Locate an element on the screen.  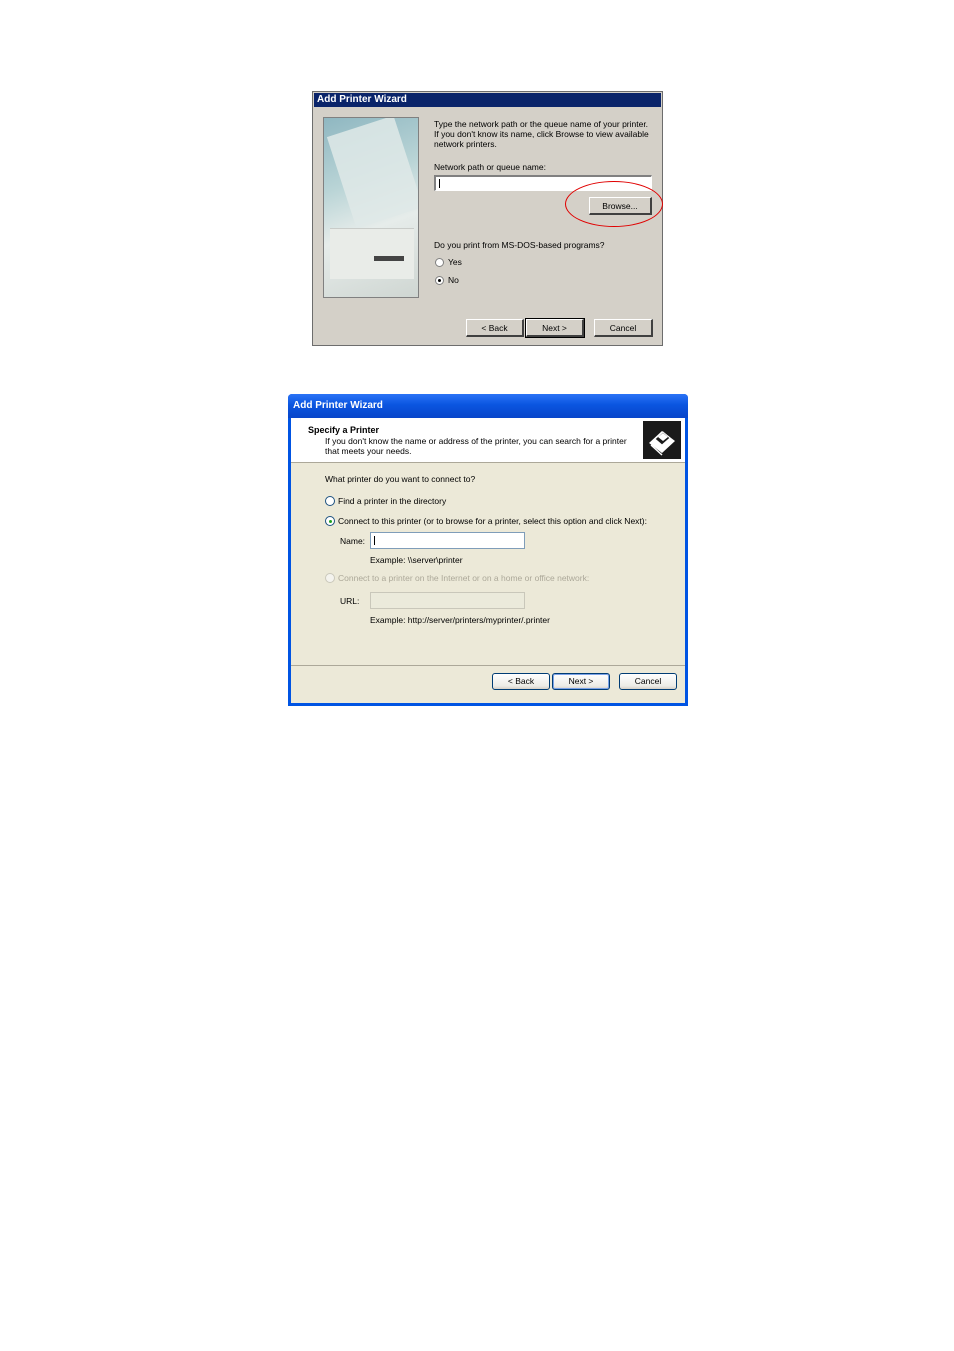
url-label: URL: is located at coordinates (350, 601).